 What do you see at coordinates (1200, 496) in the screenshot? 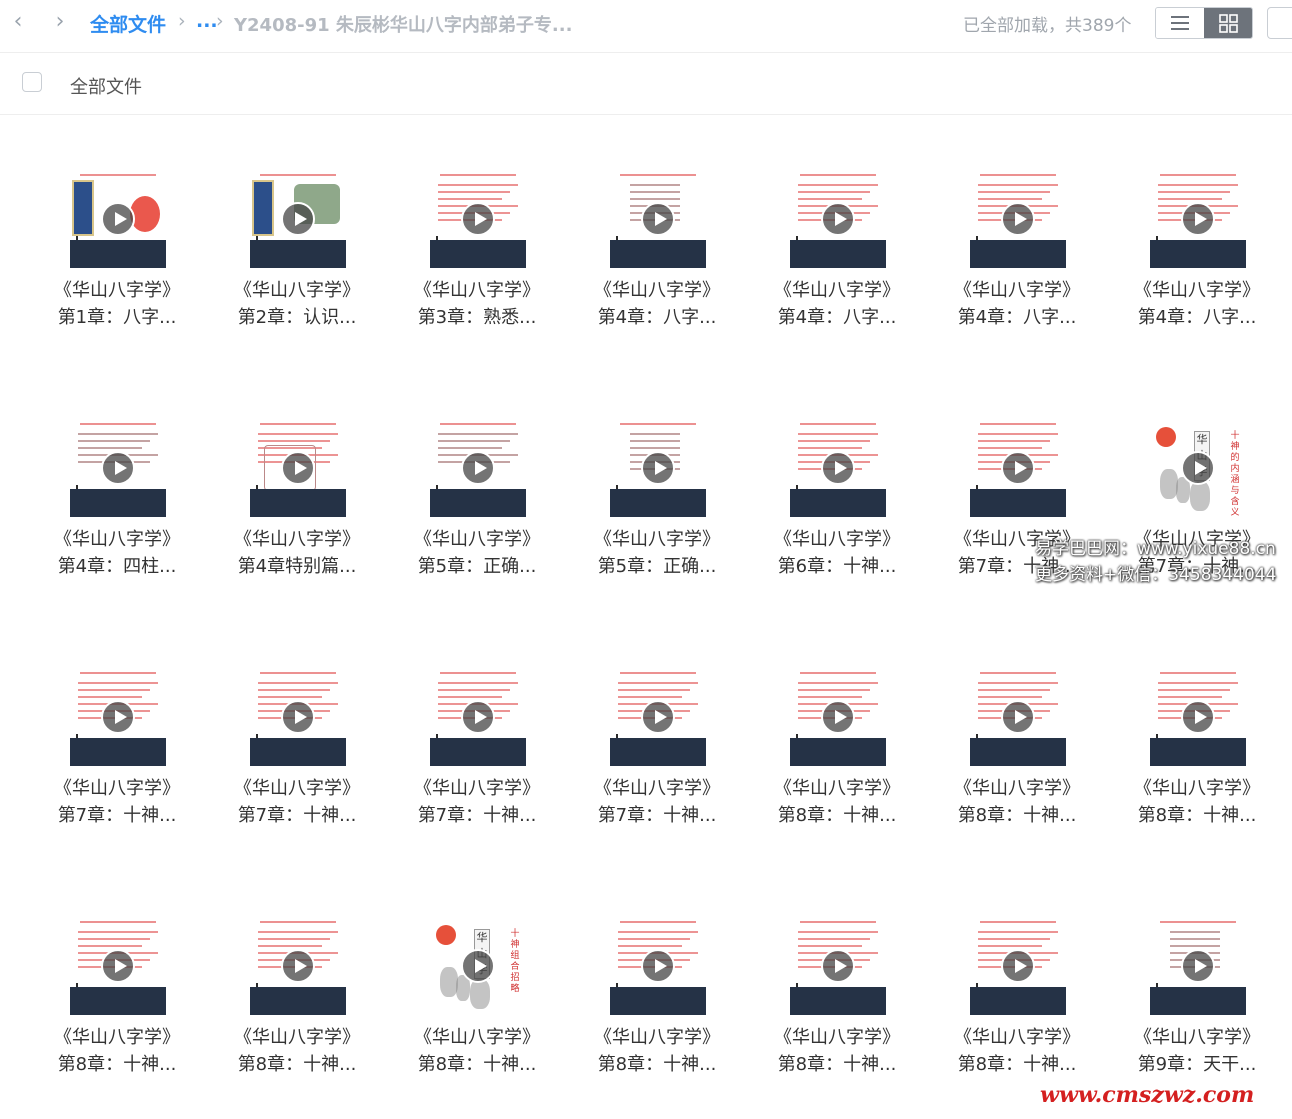
I see `ink-figure` at bounding box center [1200, 496].